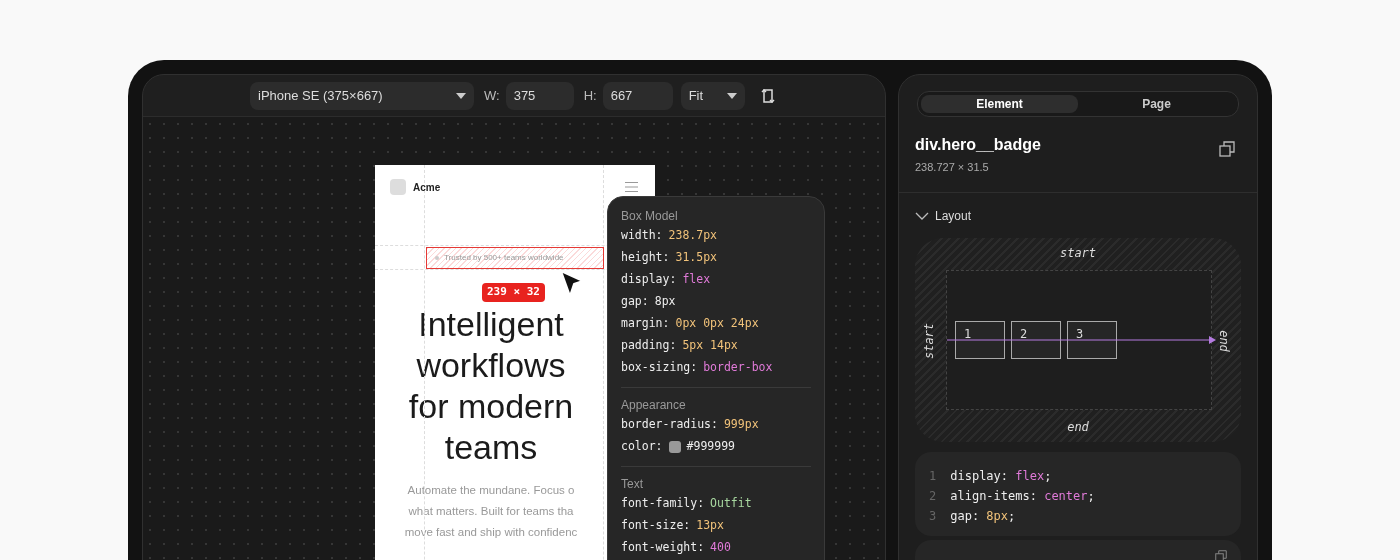 The width and height of the screenshot is (1400, 560). I want to click on code-line: gap: 8px;, so click(983, 516).